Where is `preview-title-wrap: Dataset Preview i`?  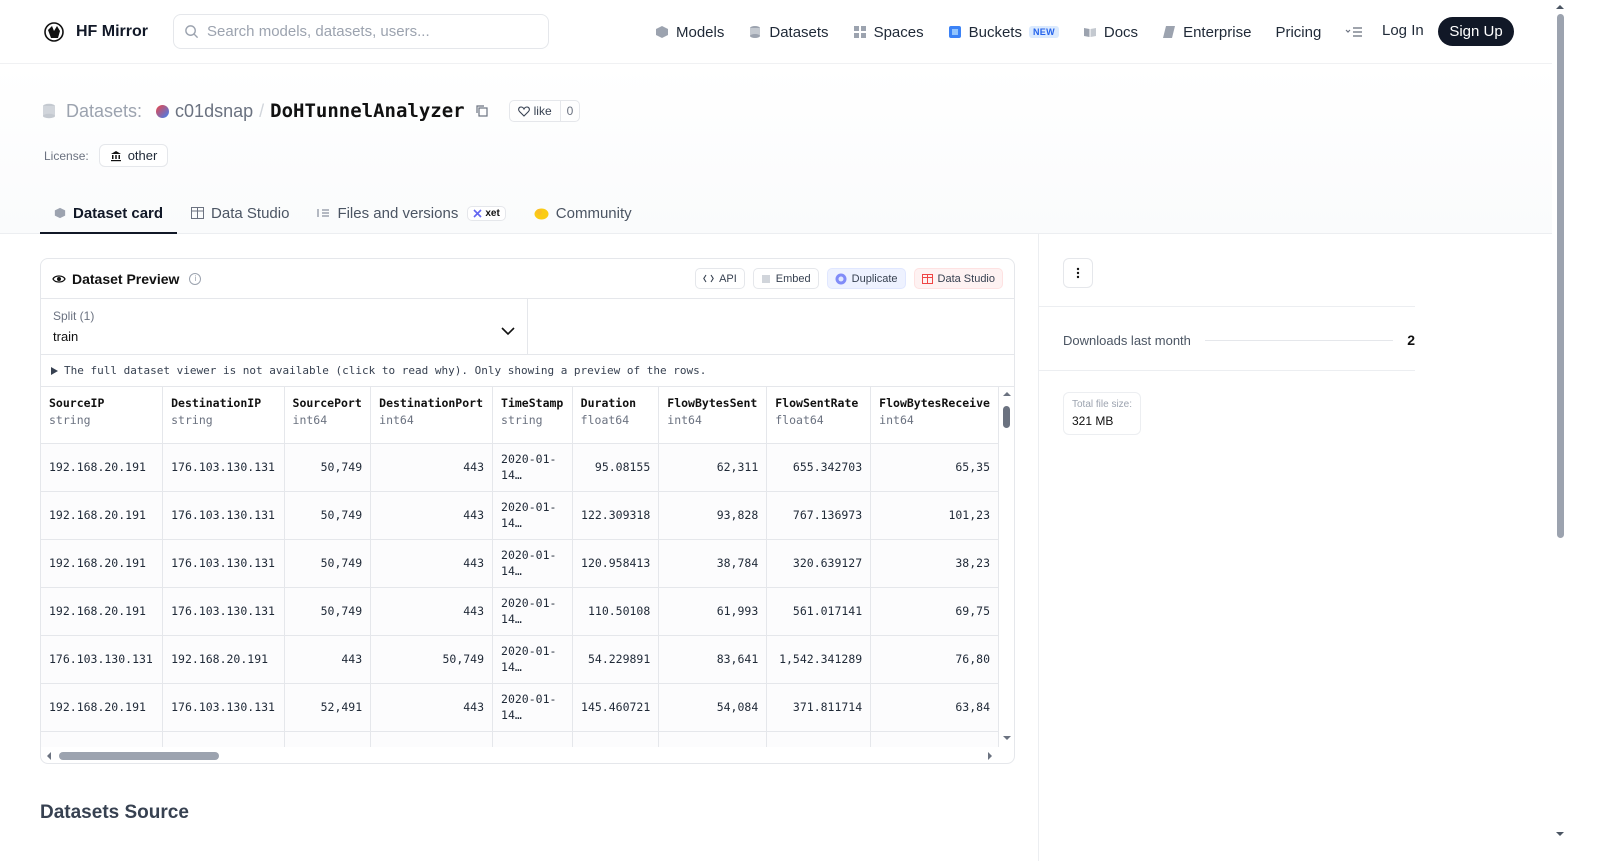 preview-title-wrap: Dataset Preview i is located at coordinates (127, 279).